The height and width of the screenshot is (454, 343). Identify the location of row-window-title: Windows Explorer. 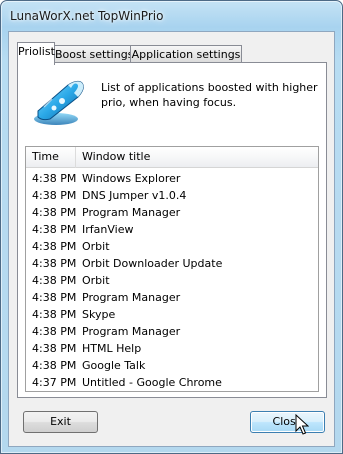
(131, 178).